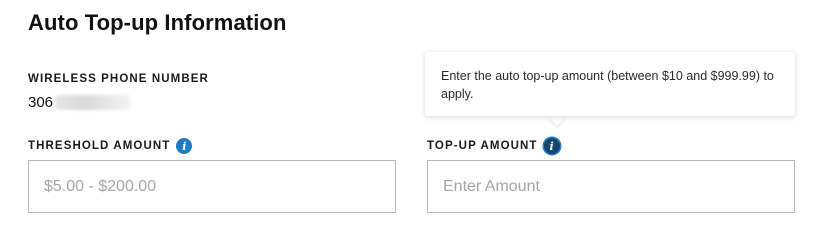 Image resolution: width=827 pixels, height=240 pixels. I want to click on threshold-amount-label: THRESHOLD AMOUNT, so click(99, 146).